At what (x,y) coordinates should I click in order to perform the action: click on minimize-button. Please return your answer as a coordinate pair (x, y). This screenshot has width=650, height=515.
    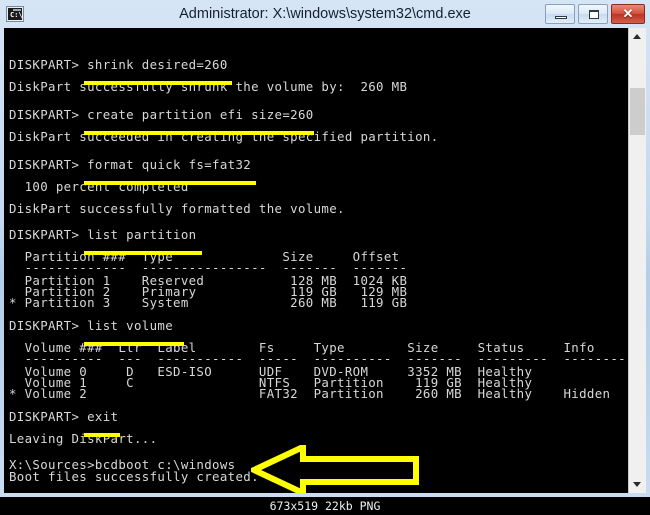
    Looking at the image, I should click on (560, 14).